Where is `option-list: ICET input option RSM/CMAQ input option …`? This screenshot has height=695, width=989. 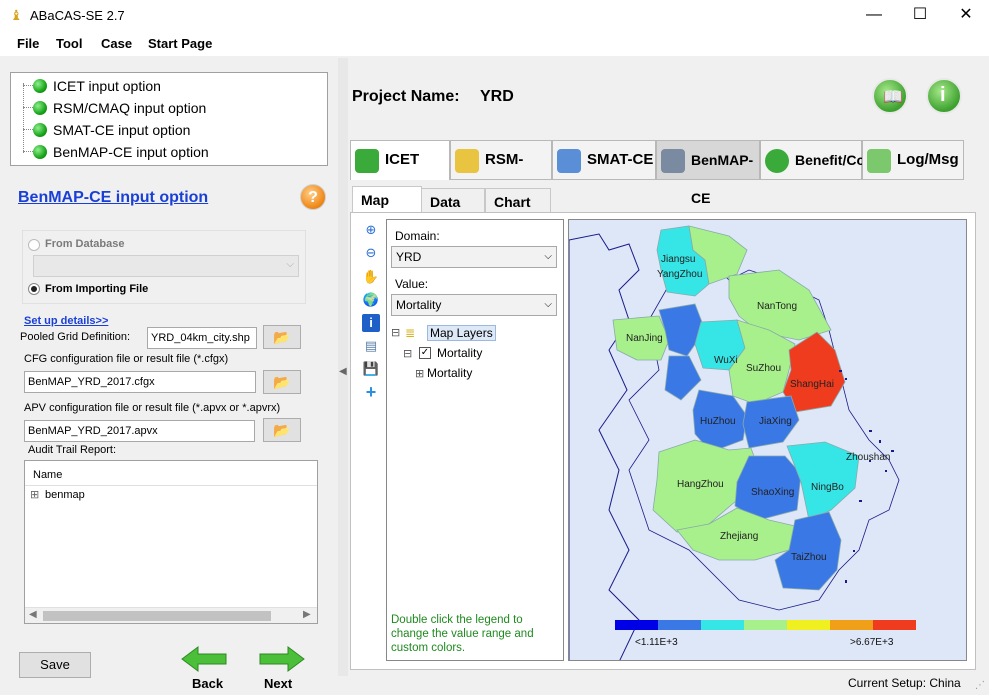 option-list: ICET input option RSM/CMAQ input option … is located at coordinates (169, 119).